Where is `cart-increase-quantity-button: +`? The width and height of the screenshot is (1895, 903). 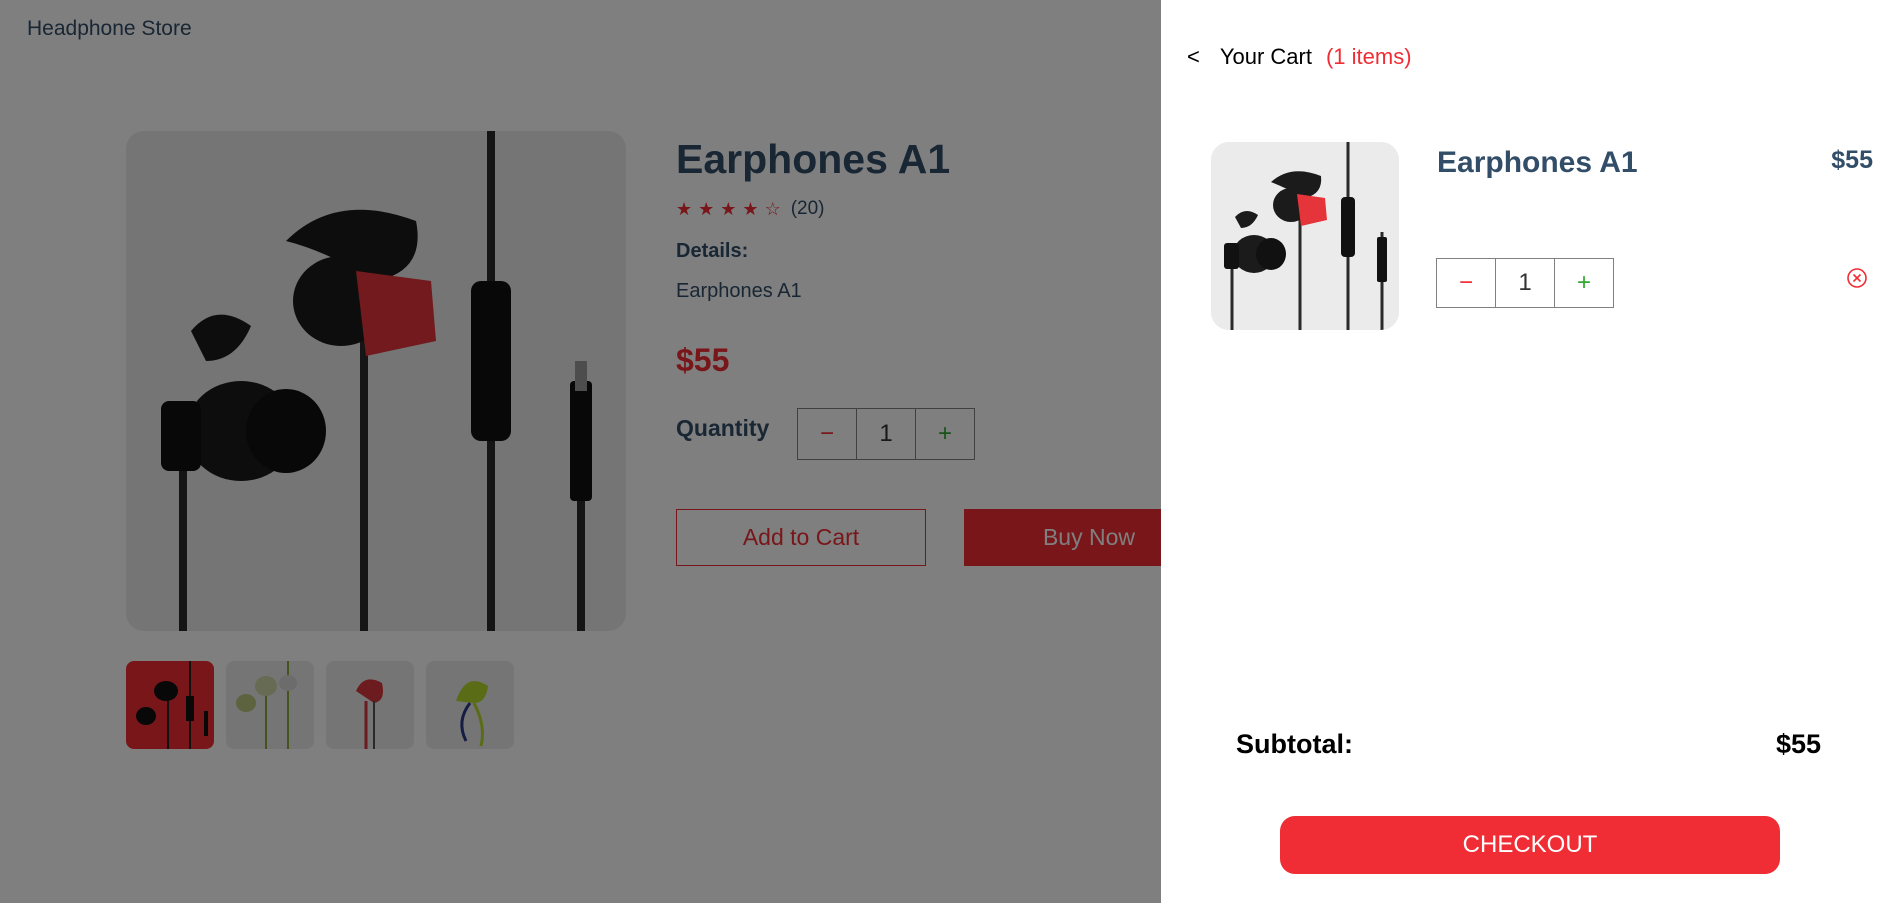
cart-increase-quantity-button: + is located at coordinates (1584, 283).